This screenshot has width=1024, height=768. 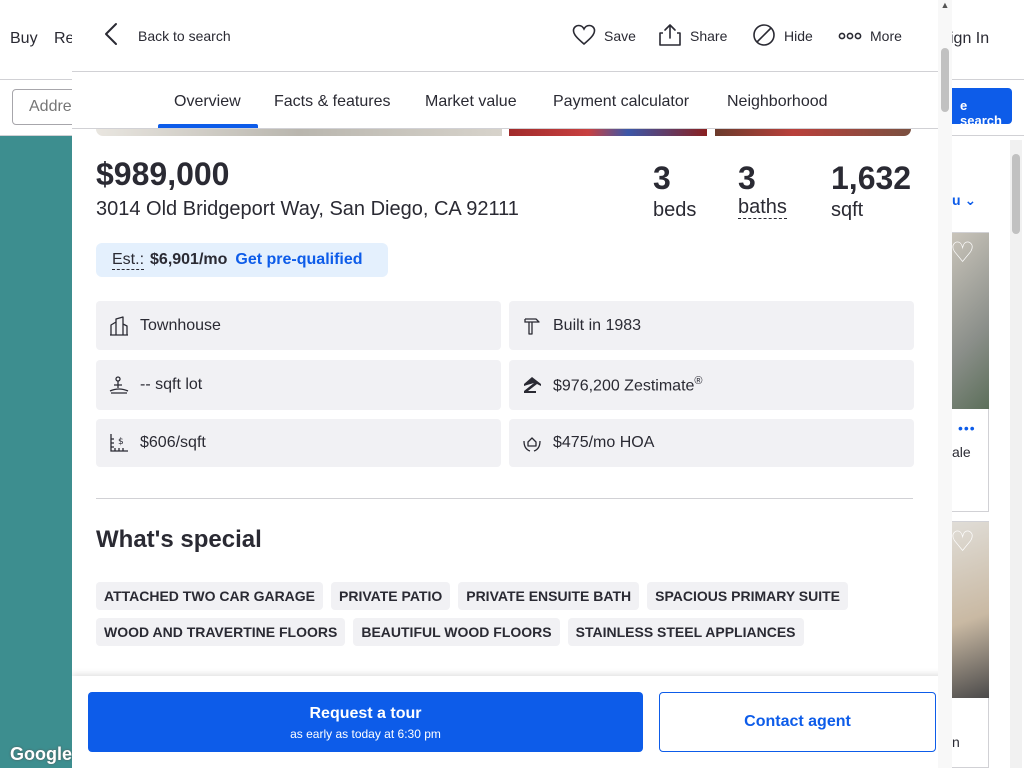 I want to click on zillow-logo-icon, so click(x=532, y=385).